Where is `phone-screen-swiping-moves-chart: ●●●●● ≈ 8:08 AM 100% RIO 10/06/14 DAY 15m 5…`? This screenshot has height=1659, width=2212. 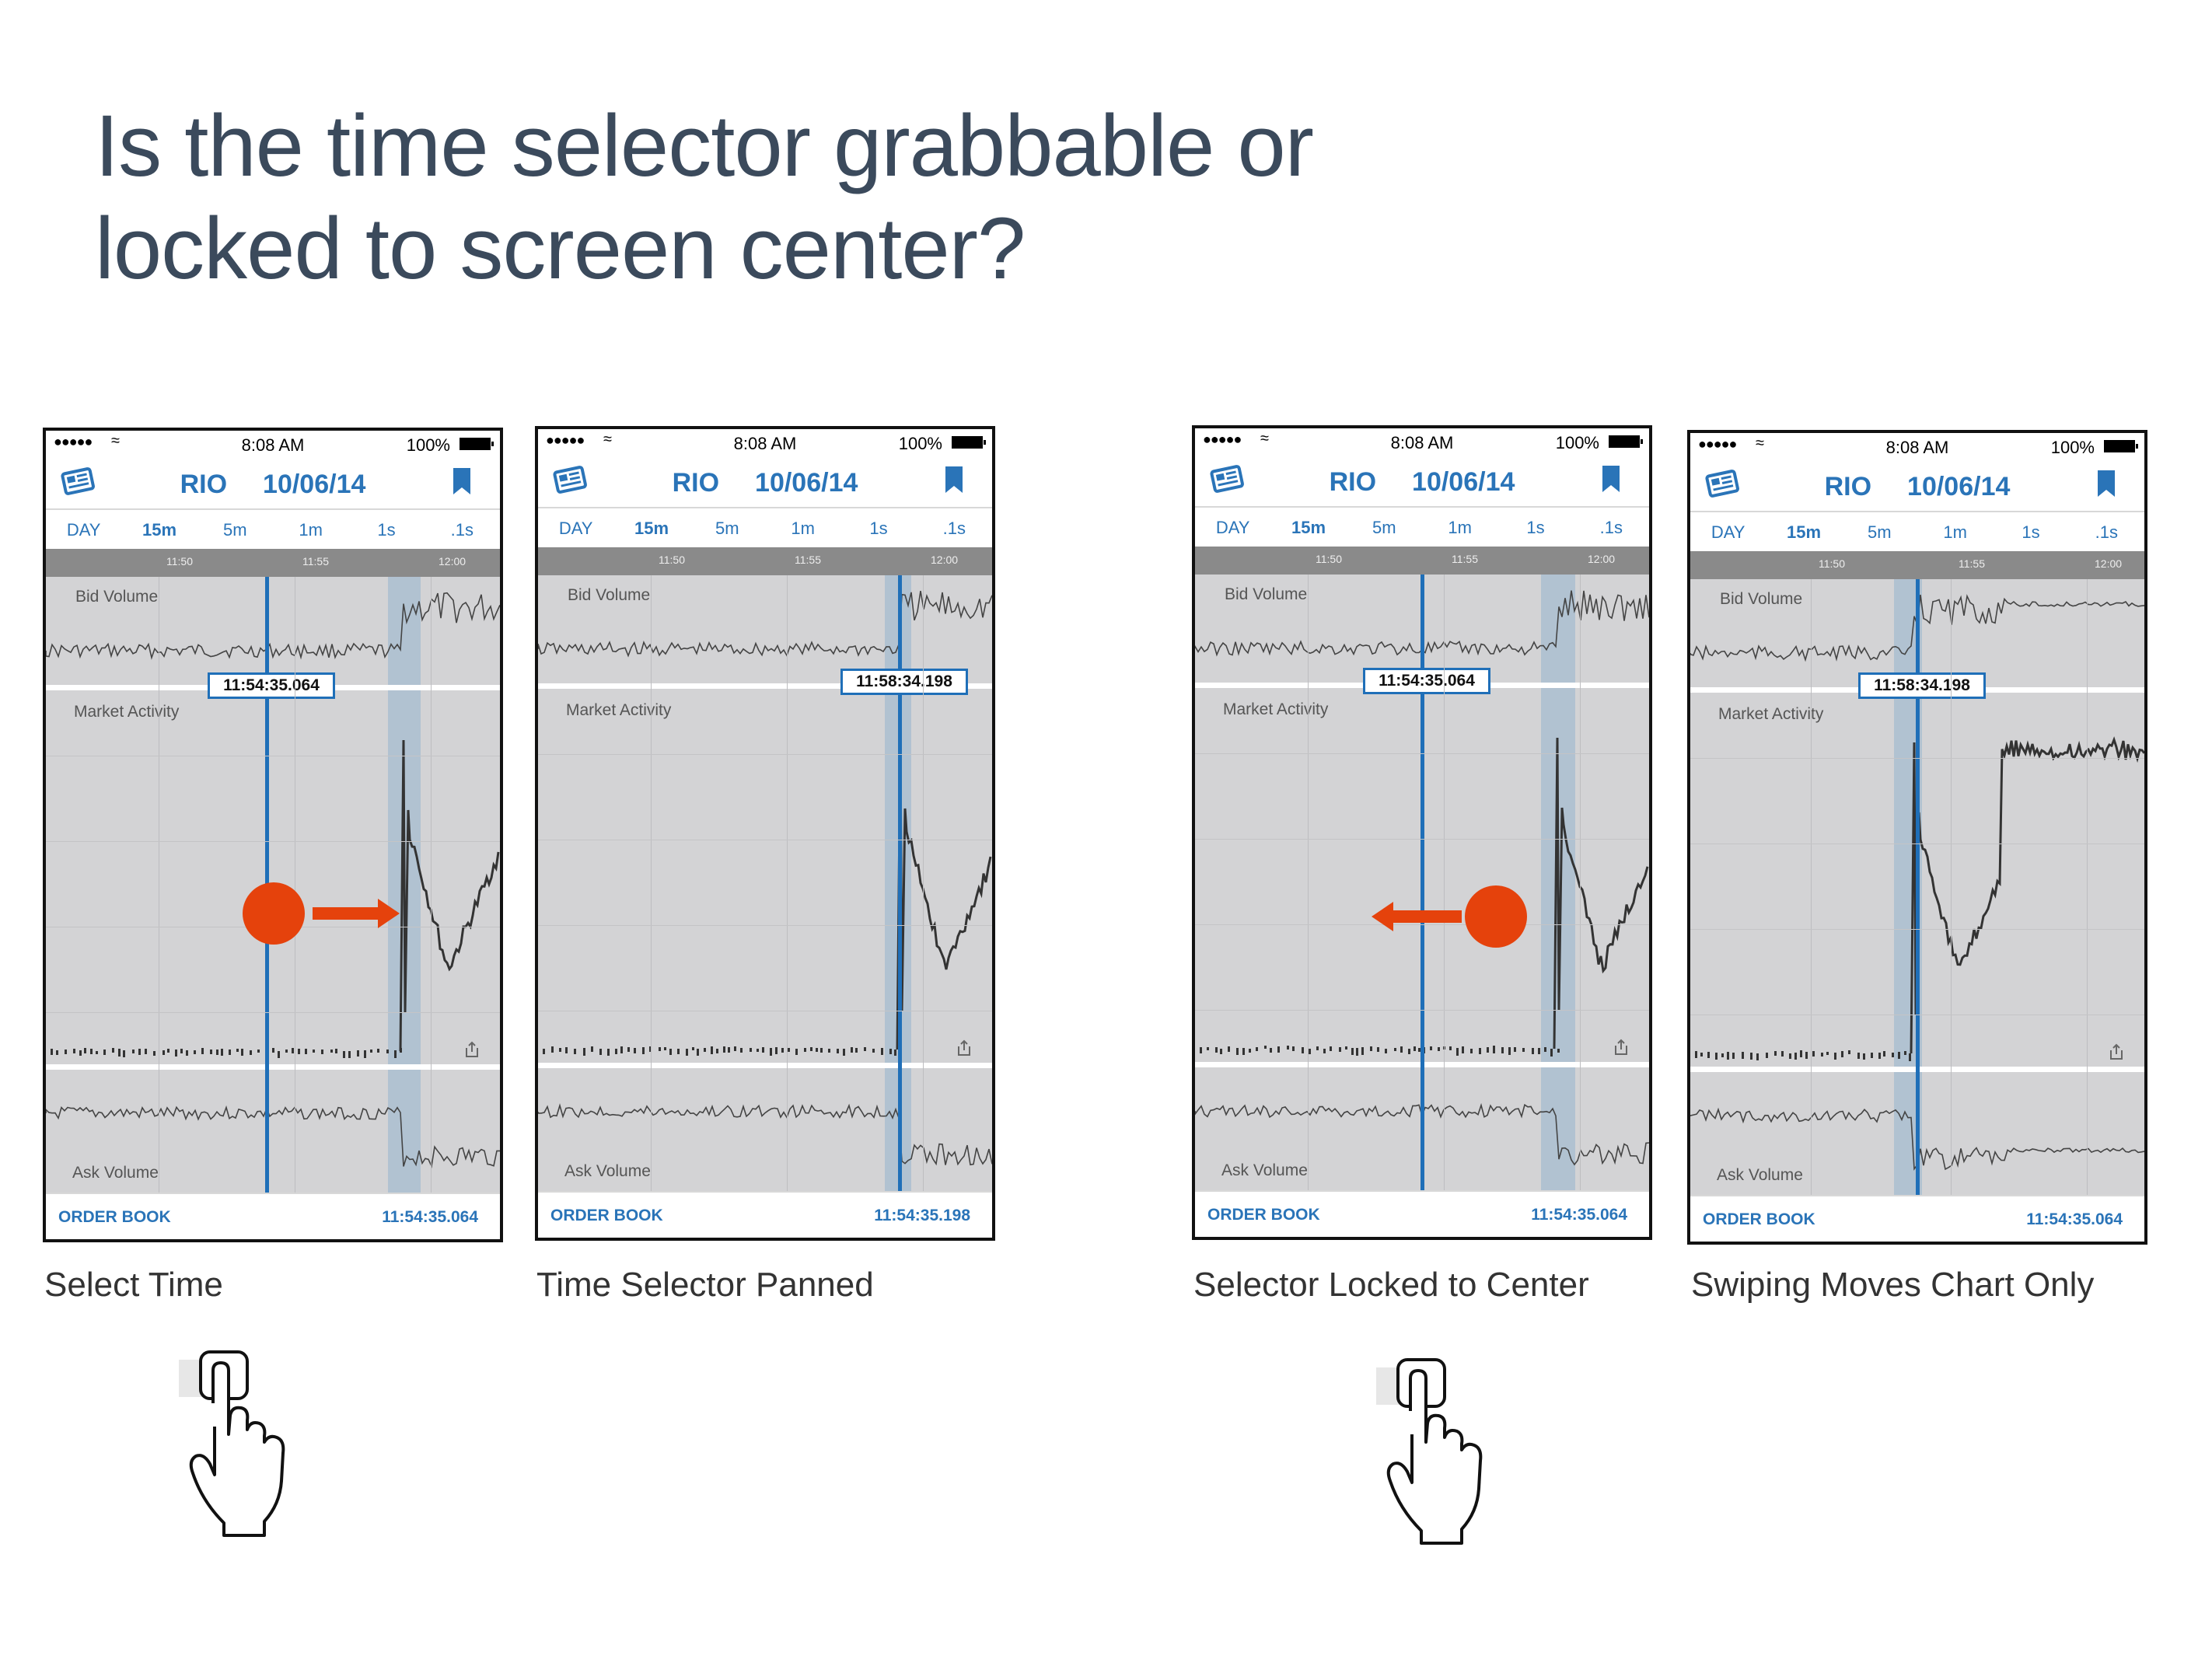 phone-screen-swiping-moves-chart: ●●●●● ≈ 8:08 AM 100% RIO 10/06/14 DAY 15m 5… is located at coordinates (1917, 838).